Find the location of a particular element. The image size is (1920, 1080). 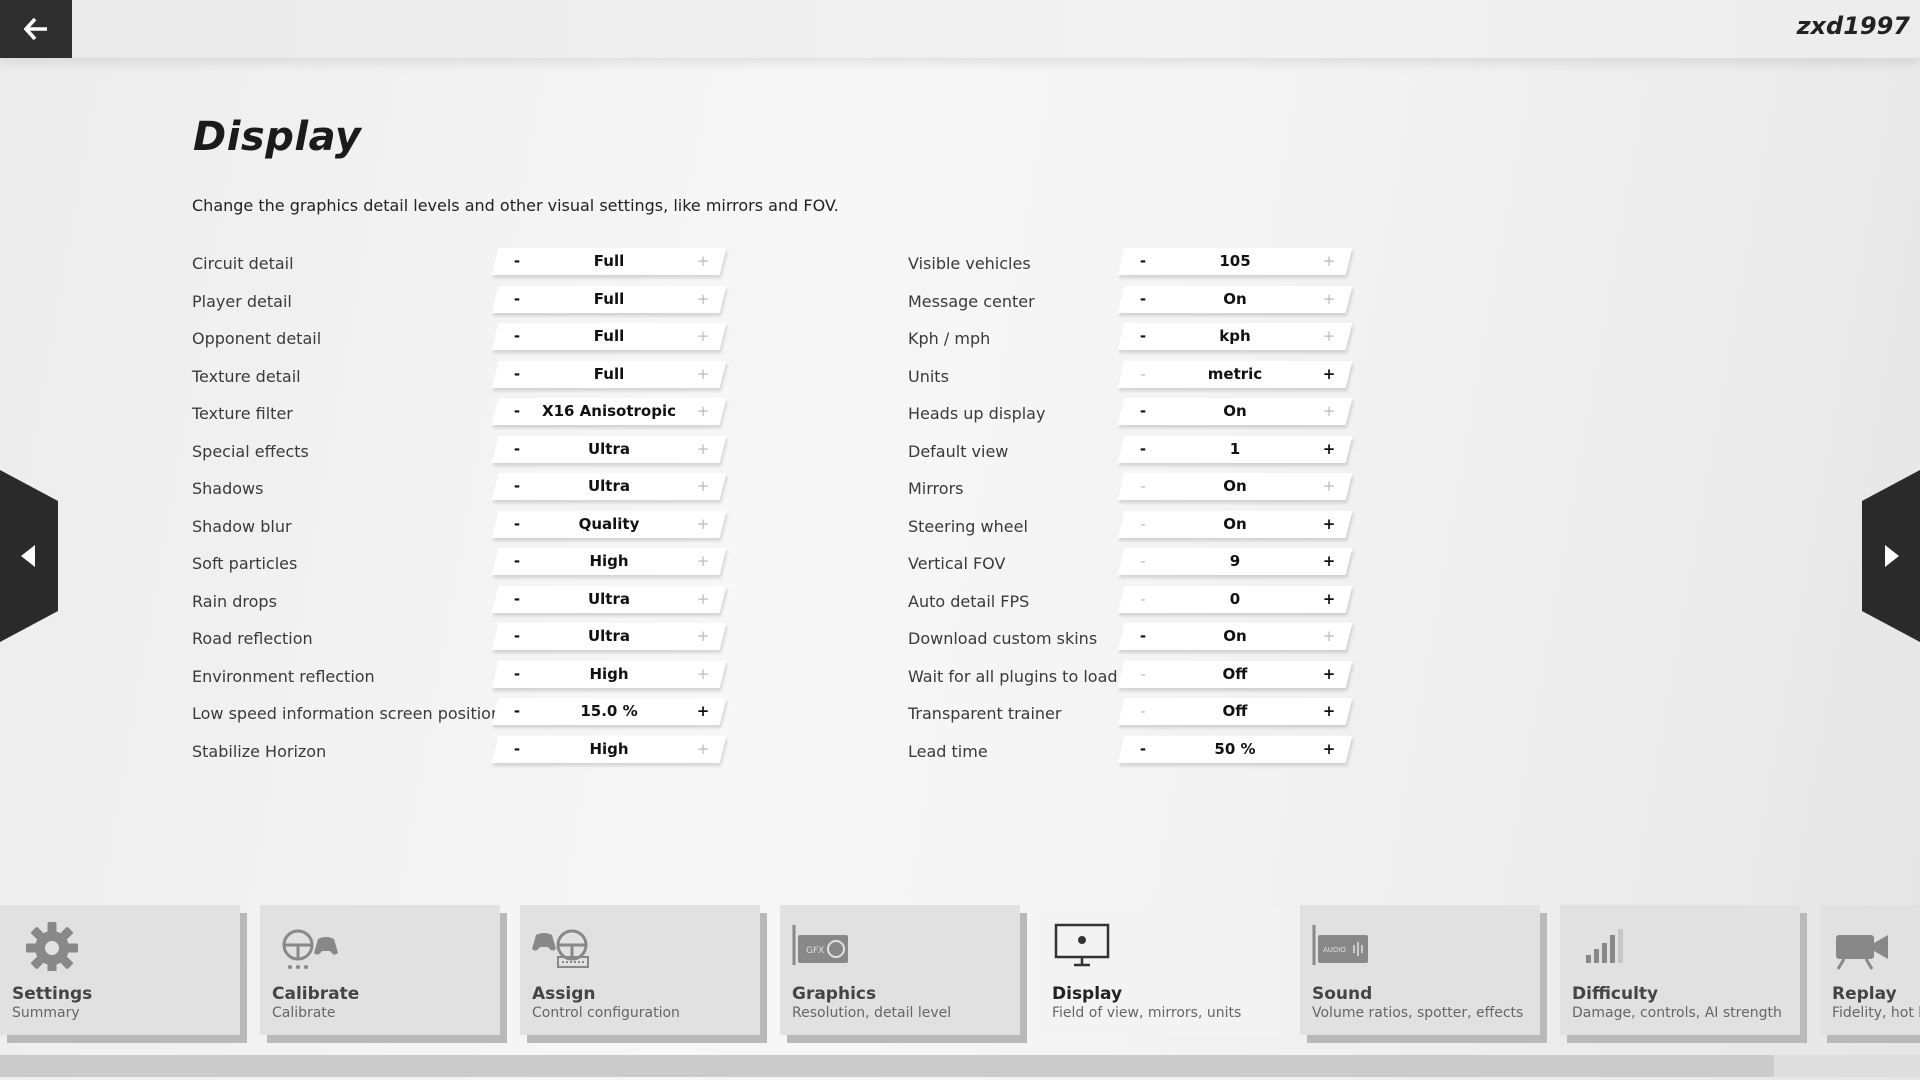

steering-gamepad-icon is located at coordinates (310, 949).